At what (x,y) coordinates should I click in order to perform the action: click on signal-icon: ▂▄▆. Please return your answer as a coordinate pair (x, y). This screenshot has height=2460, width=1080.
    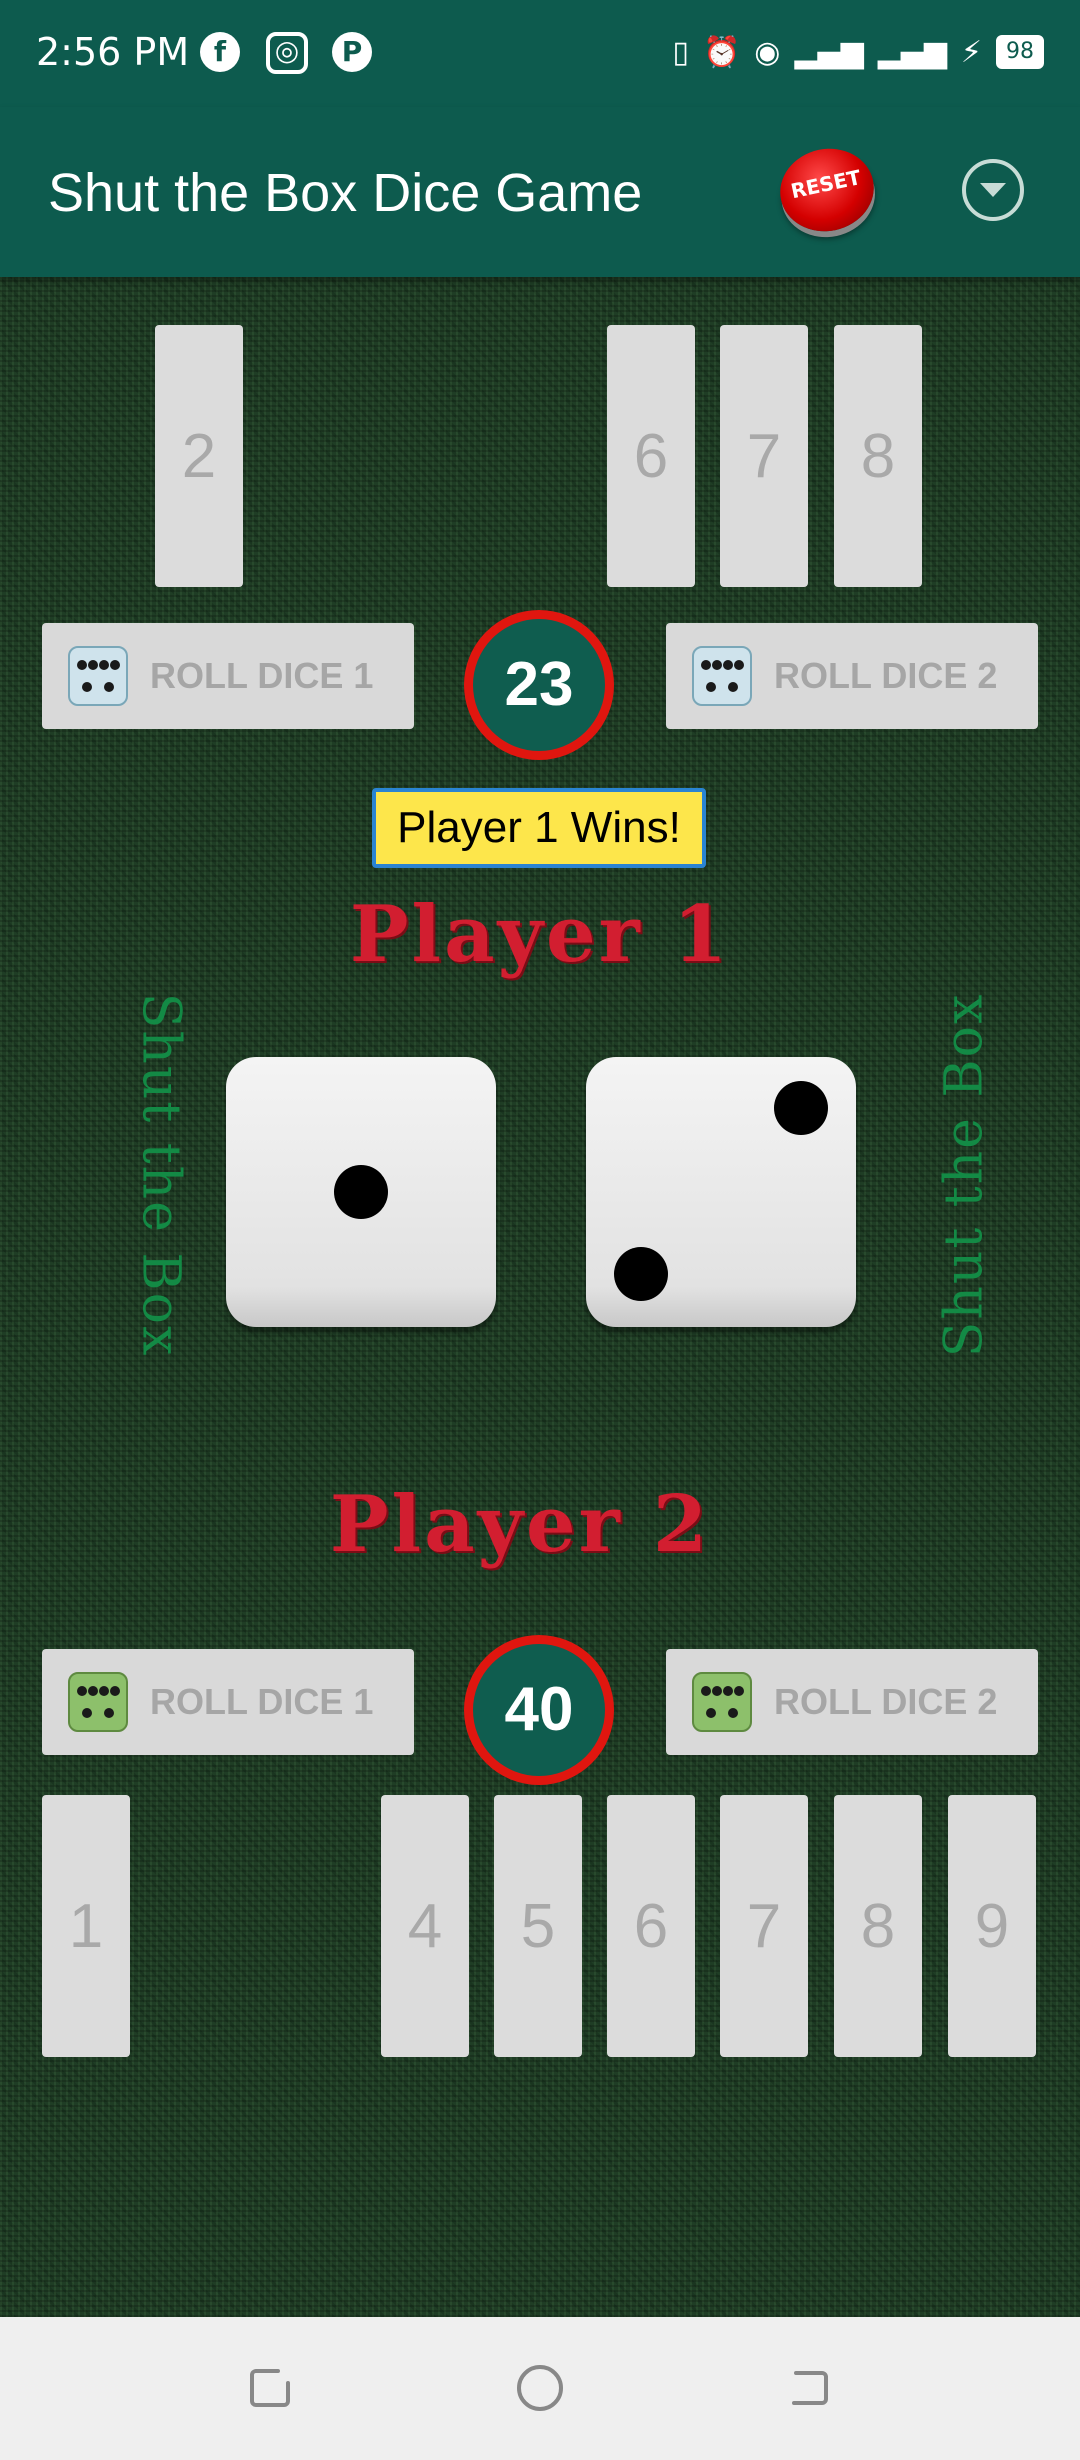
    Looking at the image, I should click on (829, 52).